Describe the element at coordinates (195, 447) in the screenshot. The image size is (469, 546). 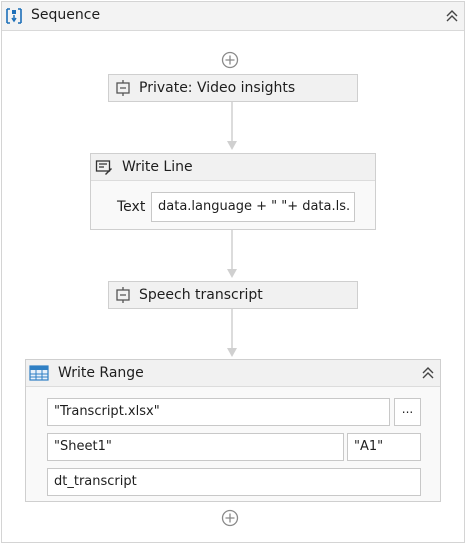
I see `sheet-name-field: "Sheet1"` at that location.